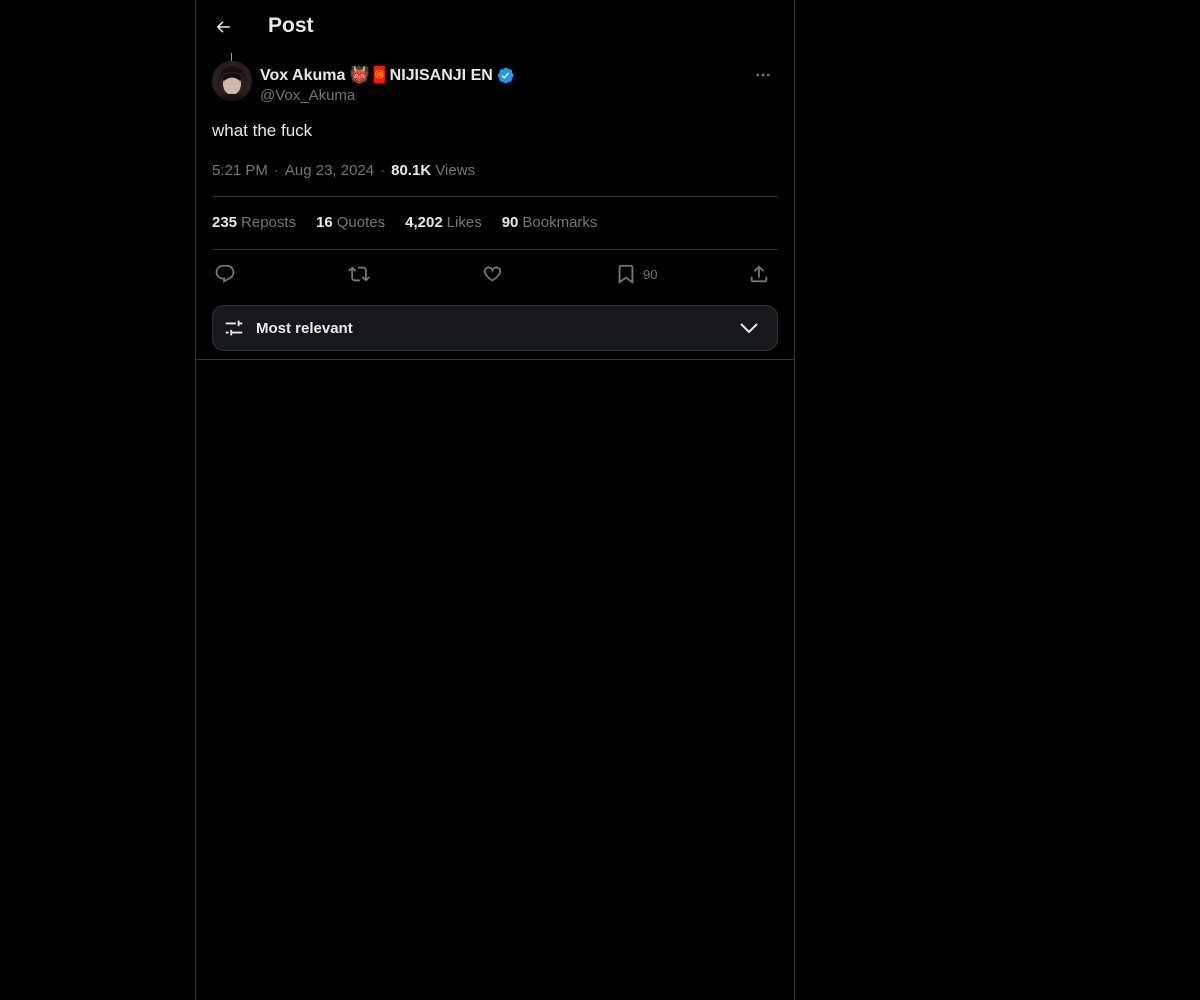 The height and width of the screenshot is (1000, 1200). What do you see at coordinates (254, 222) in the screenshot?
I see `stat-reposts: 235 Reposts` at bounding box center [254, 222].